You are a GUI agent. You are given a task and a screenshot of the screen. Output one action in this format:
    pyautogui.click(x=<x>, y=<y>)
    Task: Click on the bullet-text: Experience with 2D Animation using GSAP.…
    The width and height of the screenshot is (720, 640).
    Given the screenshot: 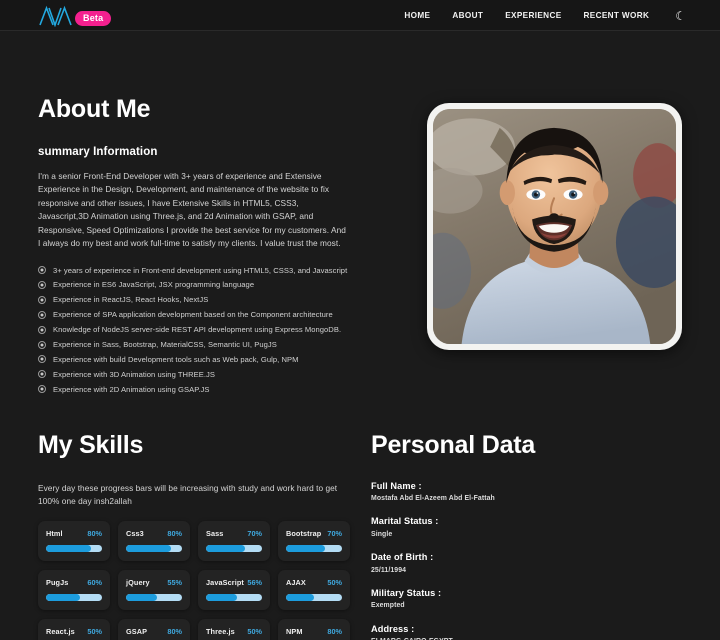 What is the action you would take?
    pyautogui.click(x=131, y=389)
    